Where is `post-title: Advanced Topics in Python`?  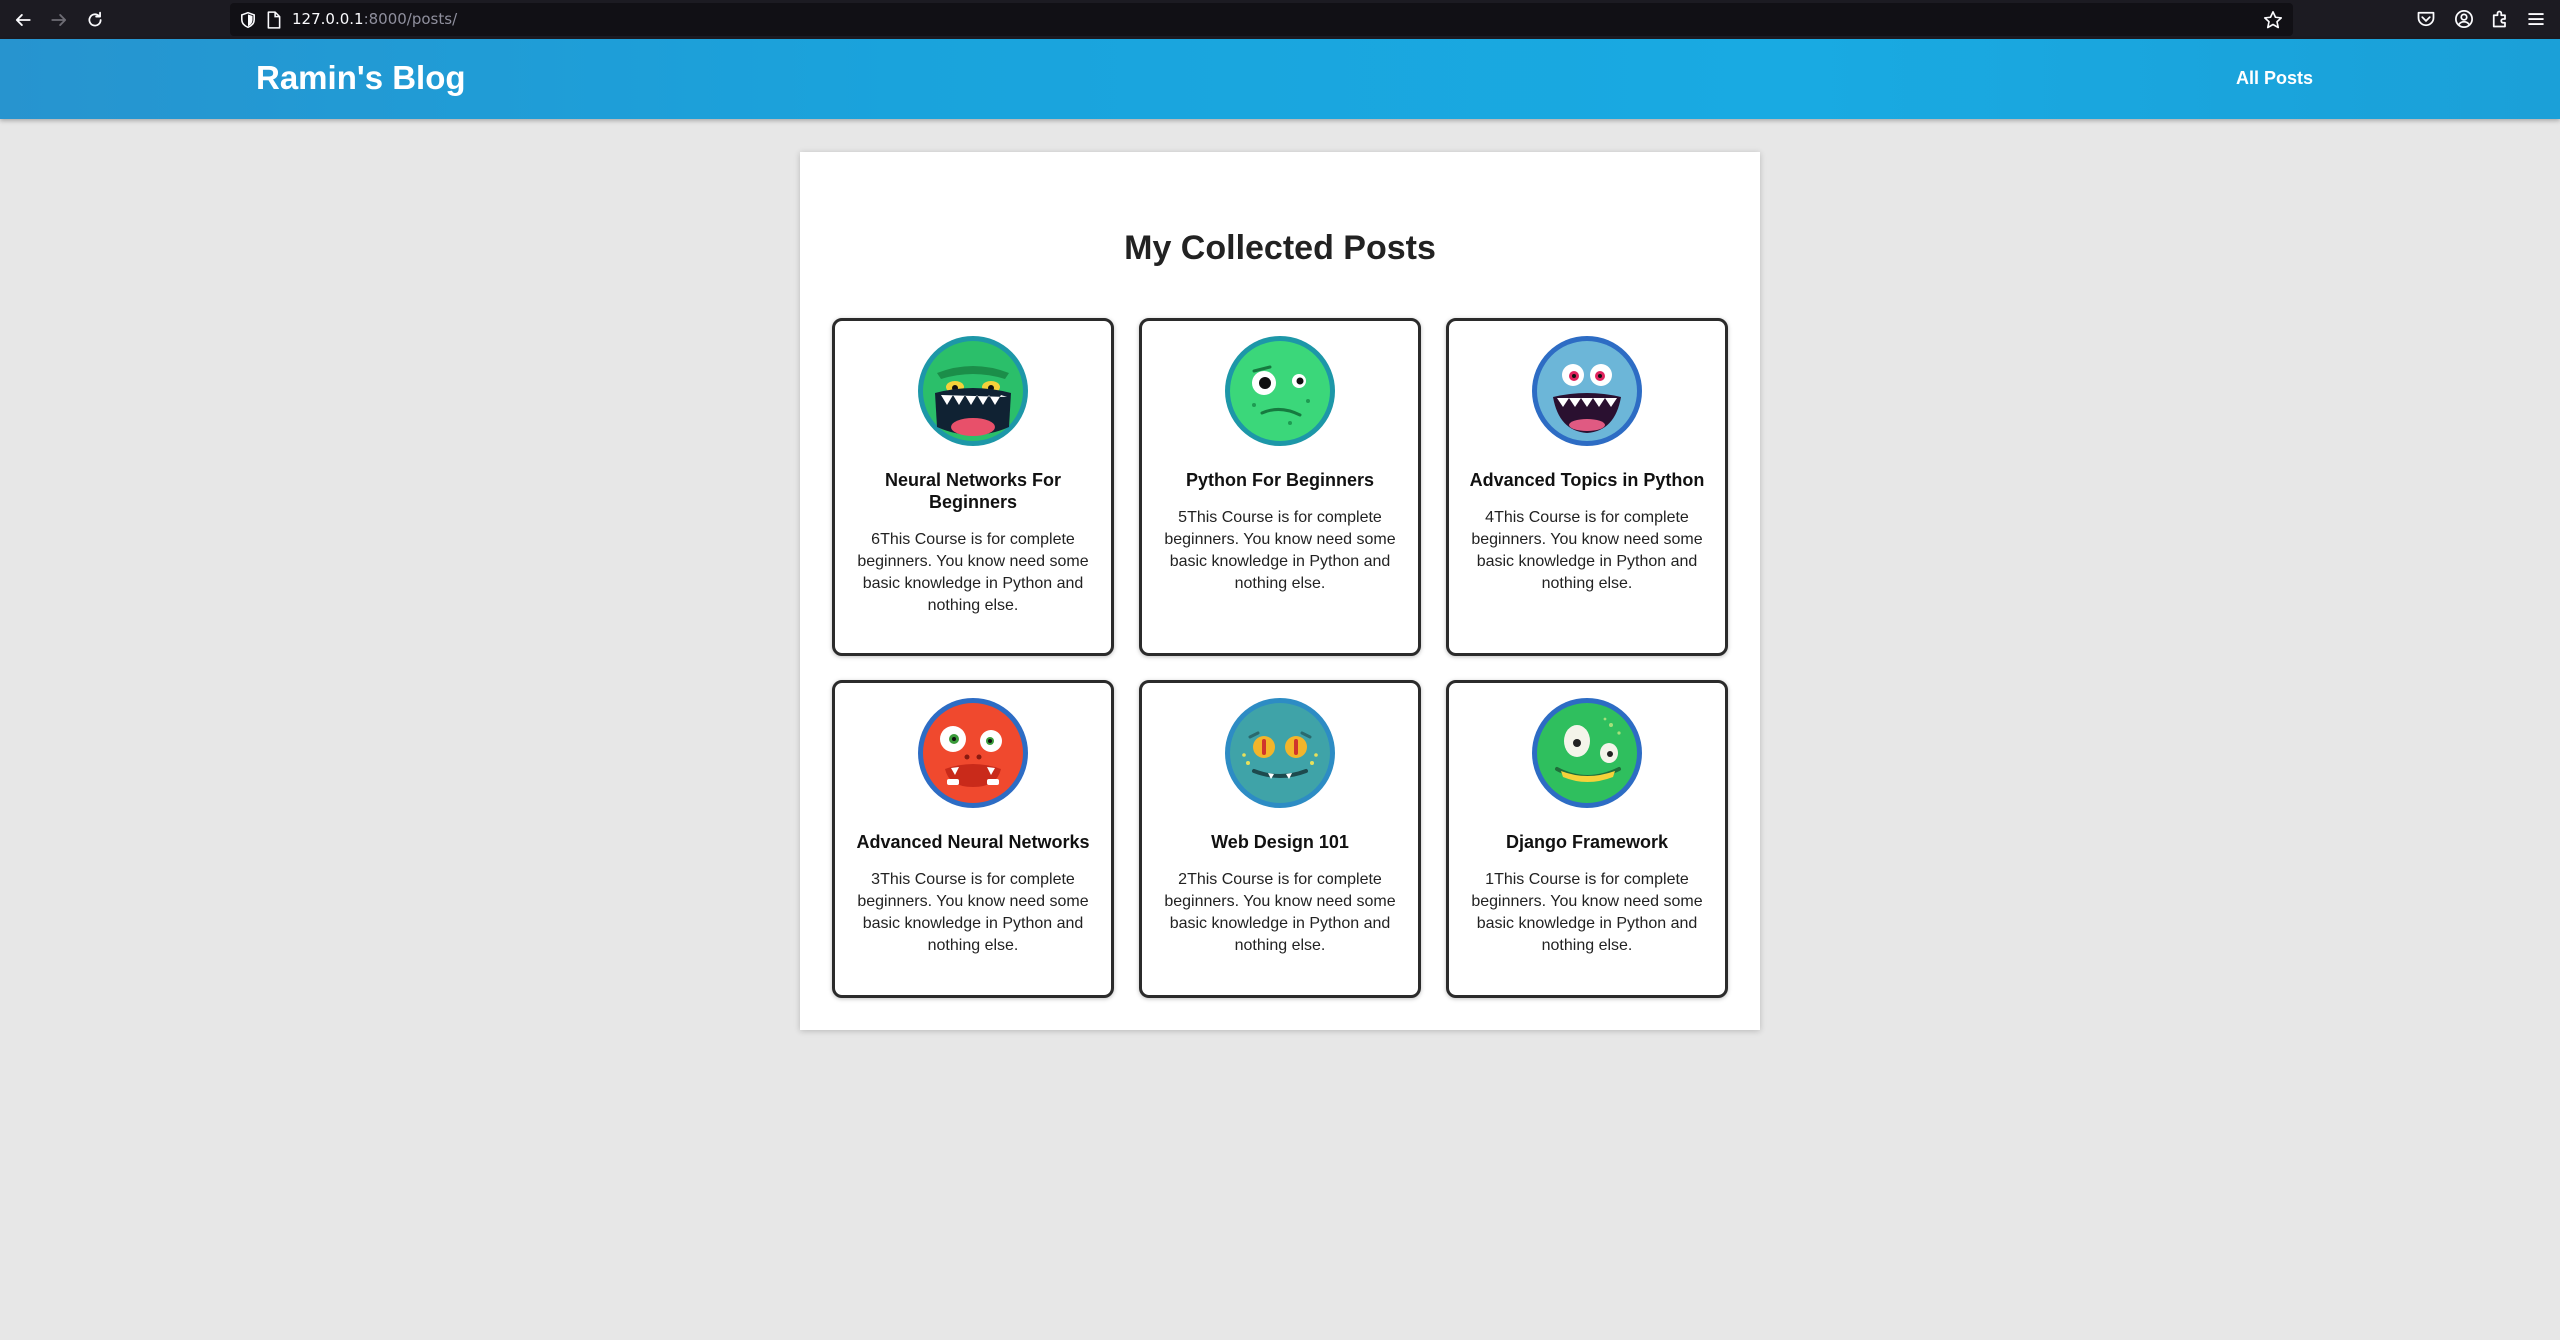
post-title: Advanced Topics in Python is located at coordinates (1587, 480).